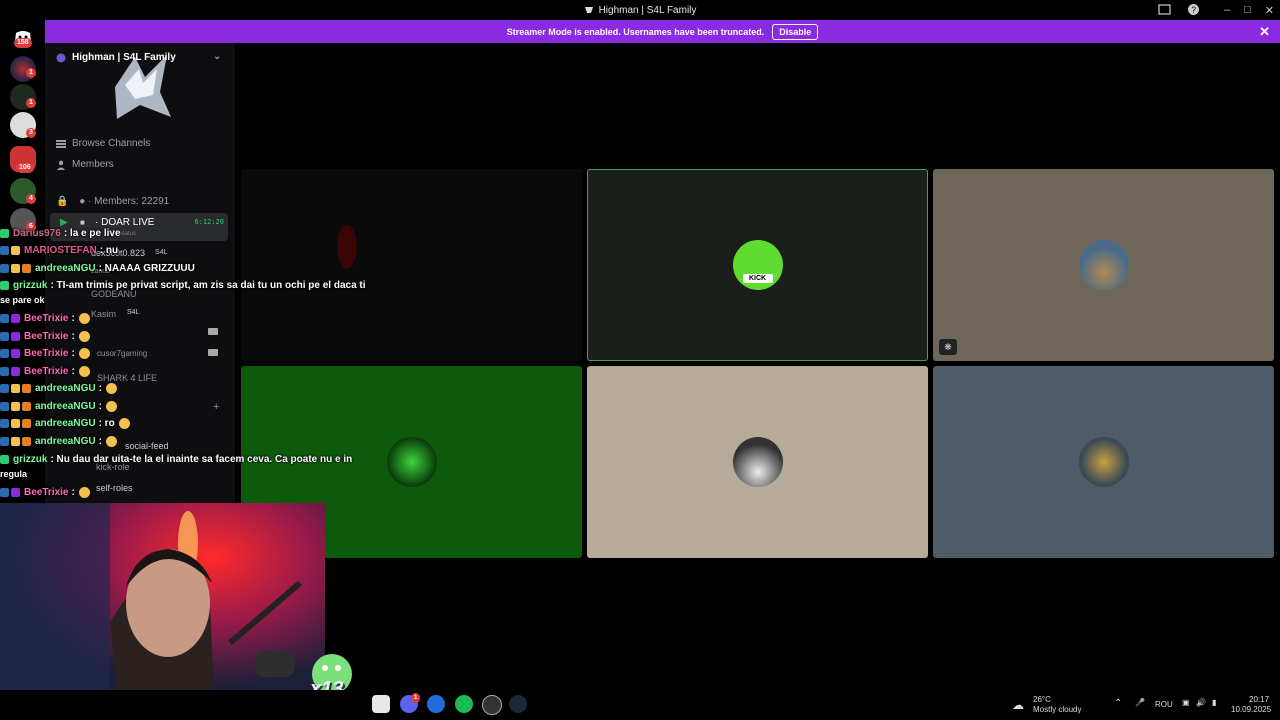 The height and width of the screenshot is (720, 1280). I want to click on chat-text: : NAAAA GRIZZUUU, so click(146, 268).